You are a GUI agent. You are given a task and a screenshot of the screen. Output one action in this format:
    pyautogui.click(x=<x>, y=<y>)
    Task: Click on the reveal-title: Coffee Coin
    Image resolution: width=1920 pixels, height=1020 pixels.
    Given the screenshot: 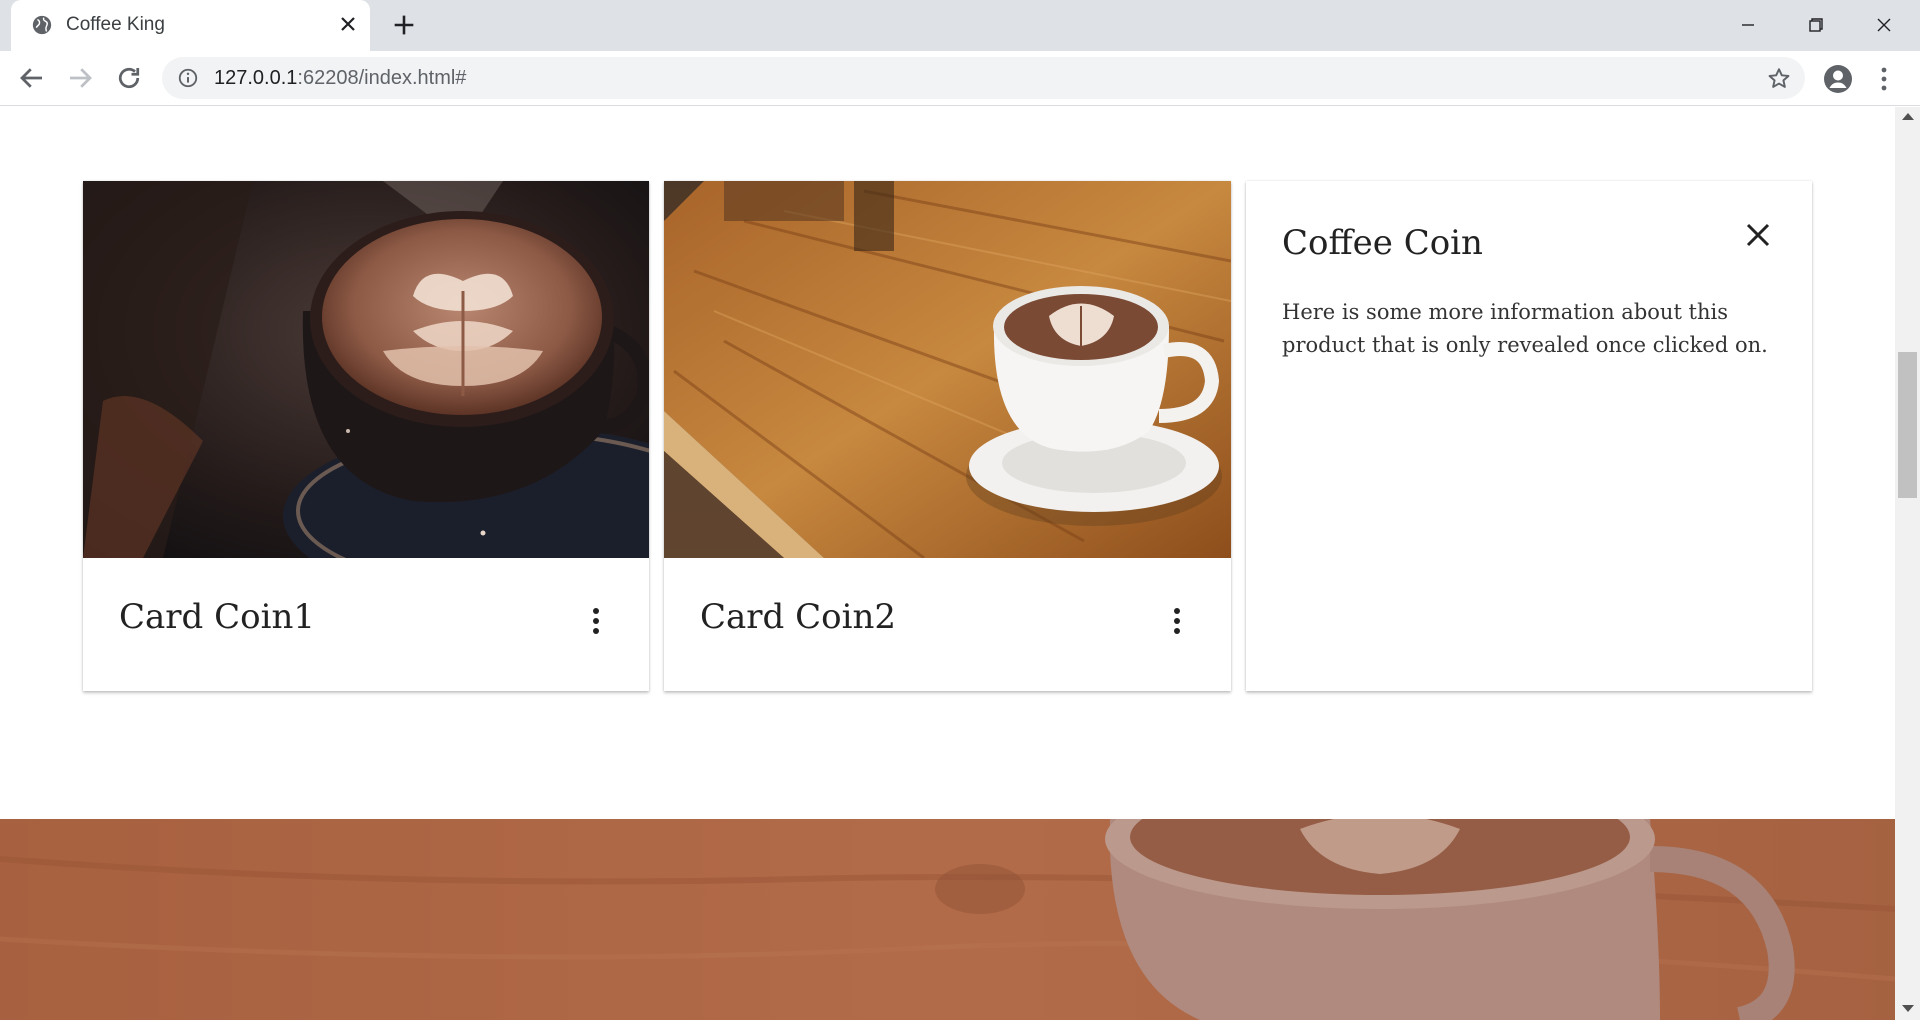 What is the action you would take?
    pyautogui.click(x=1382, y=243)
    